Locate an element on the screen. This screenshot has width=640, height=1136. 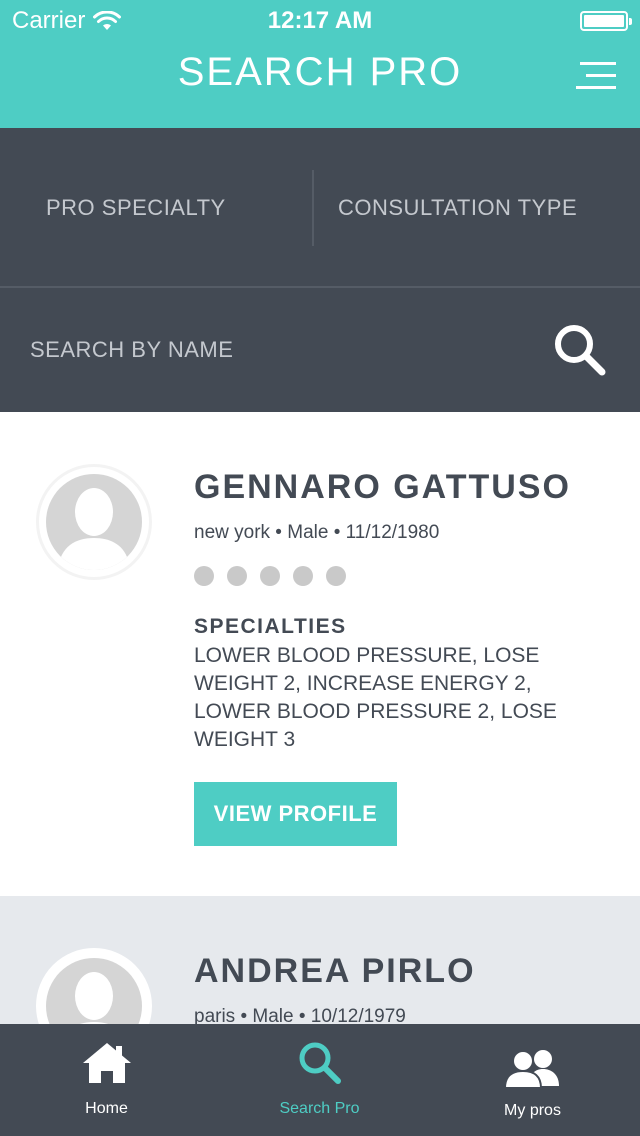
pro-name: GENNARO GATTUSO is located at coordinates (382, 487).